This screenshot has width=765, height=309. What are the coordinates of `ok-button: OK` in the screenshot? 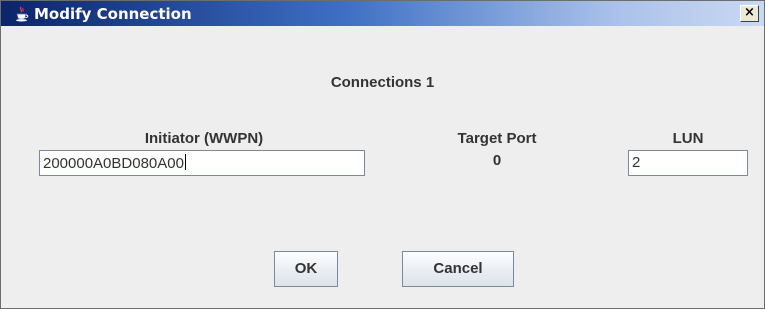 It's located at (306, 269).